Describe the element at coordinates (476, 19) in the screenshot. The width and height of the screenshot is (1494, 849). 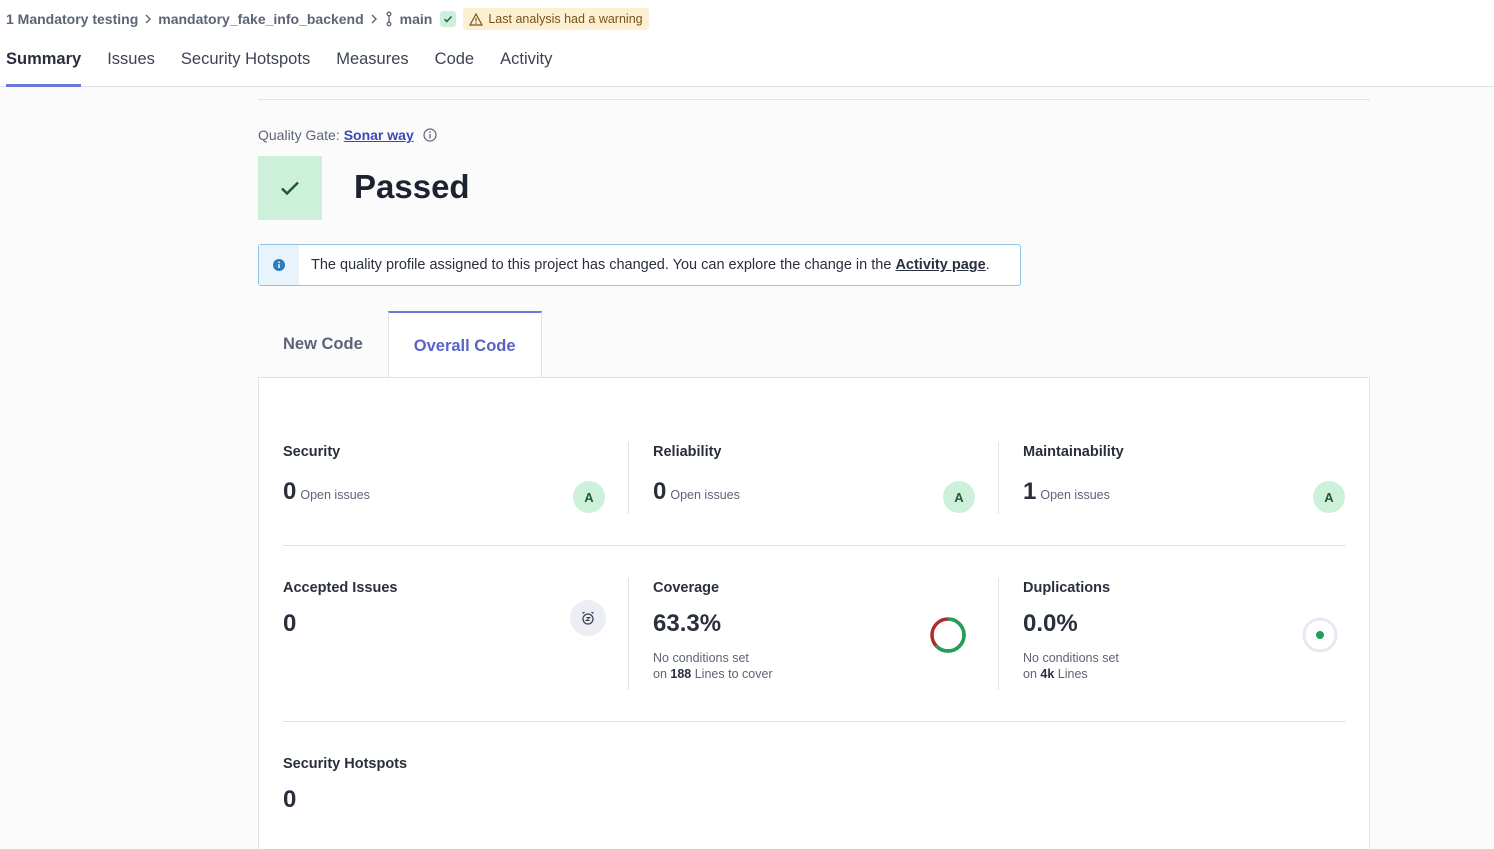
I see `warning-icon` at that location.